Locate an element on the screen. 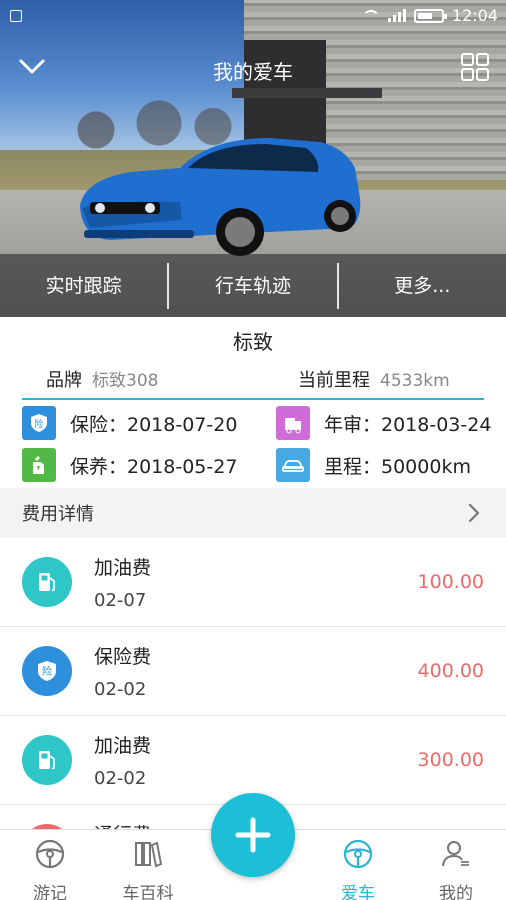 The image size is (506, 900). driving-track-button: 行车轨迹 is located at coordinates (252, 286).